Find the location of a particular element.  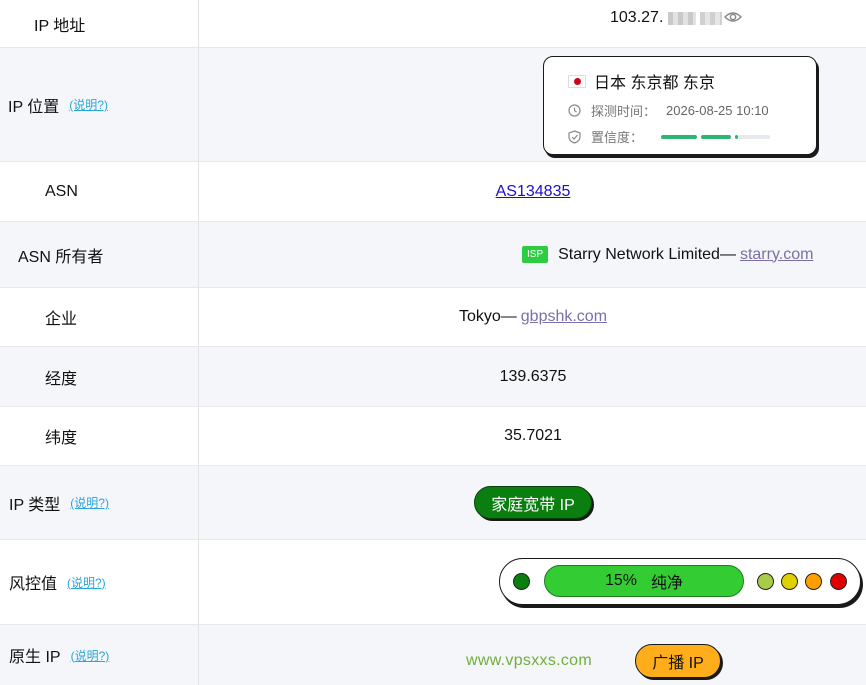

ip-location-label: IP 位置 is located at coordinates (34, 107).